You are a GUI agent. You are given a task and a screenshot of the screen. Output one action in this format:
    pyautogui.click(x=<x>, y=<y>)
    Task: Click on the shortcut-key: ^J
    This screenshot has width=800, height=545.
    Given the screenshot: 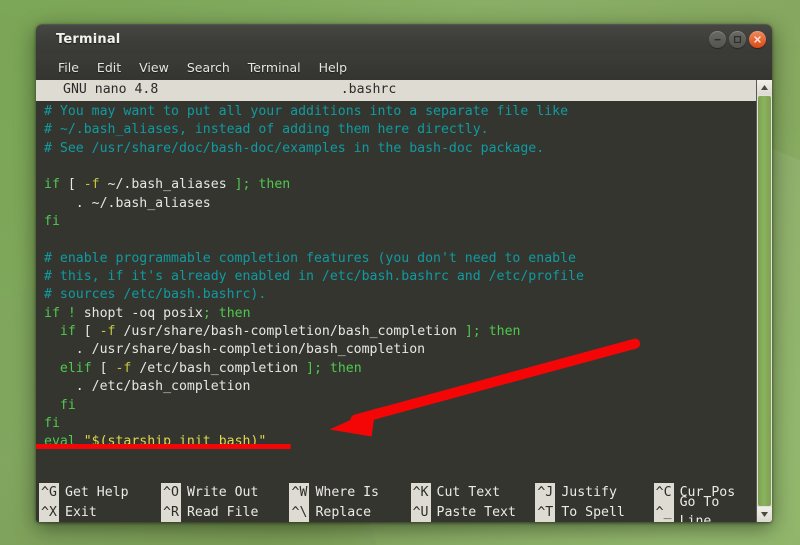 What is the action you would take?
    pyautogui.click(x=545, y=493)
    